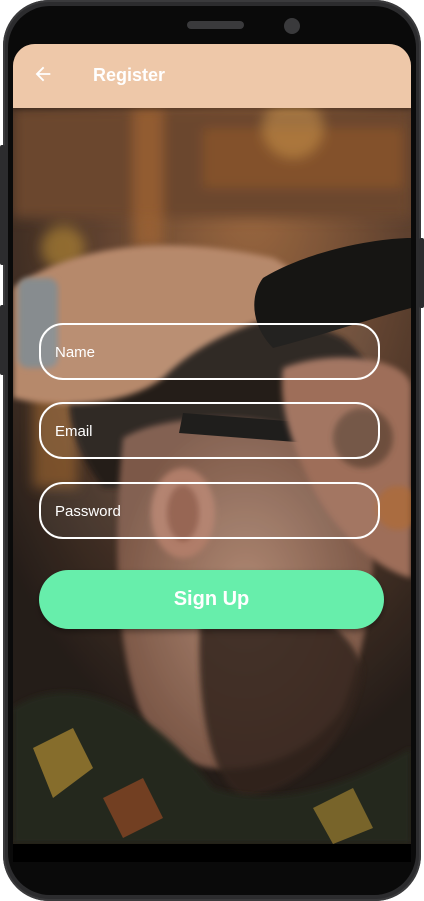 The width and height of the screenshot is (424, 901). What do you see at coordinates (2, 205) in the screenshot?
I see `volume-button` at bounding box center [2, 205].